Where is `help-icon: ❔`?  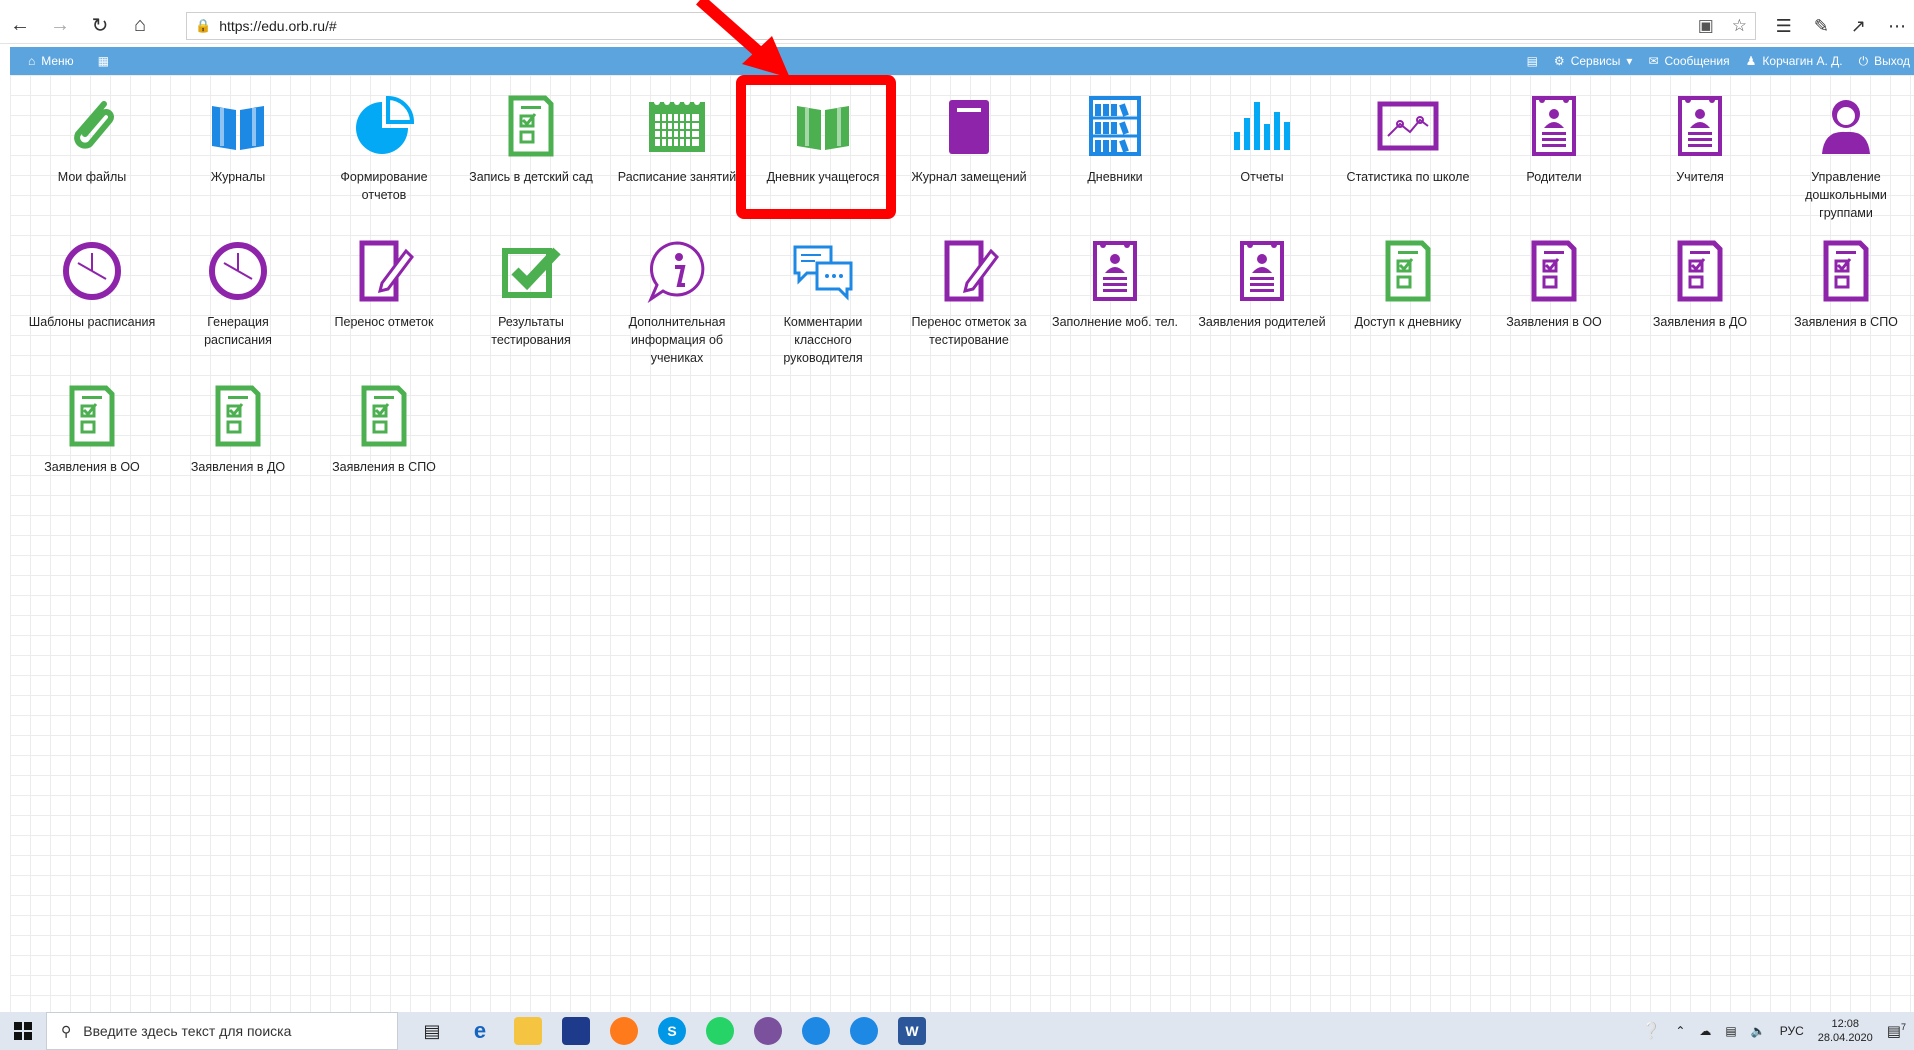
help-icon: ❔ is located at coordinates (1651, 1031).